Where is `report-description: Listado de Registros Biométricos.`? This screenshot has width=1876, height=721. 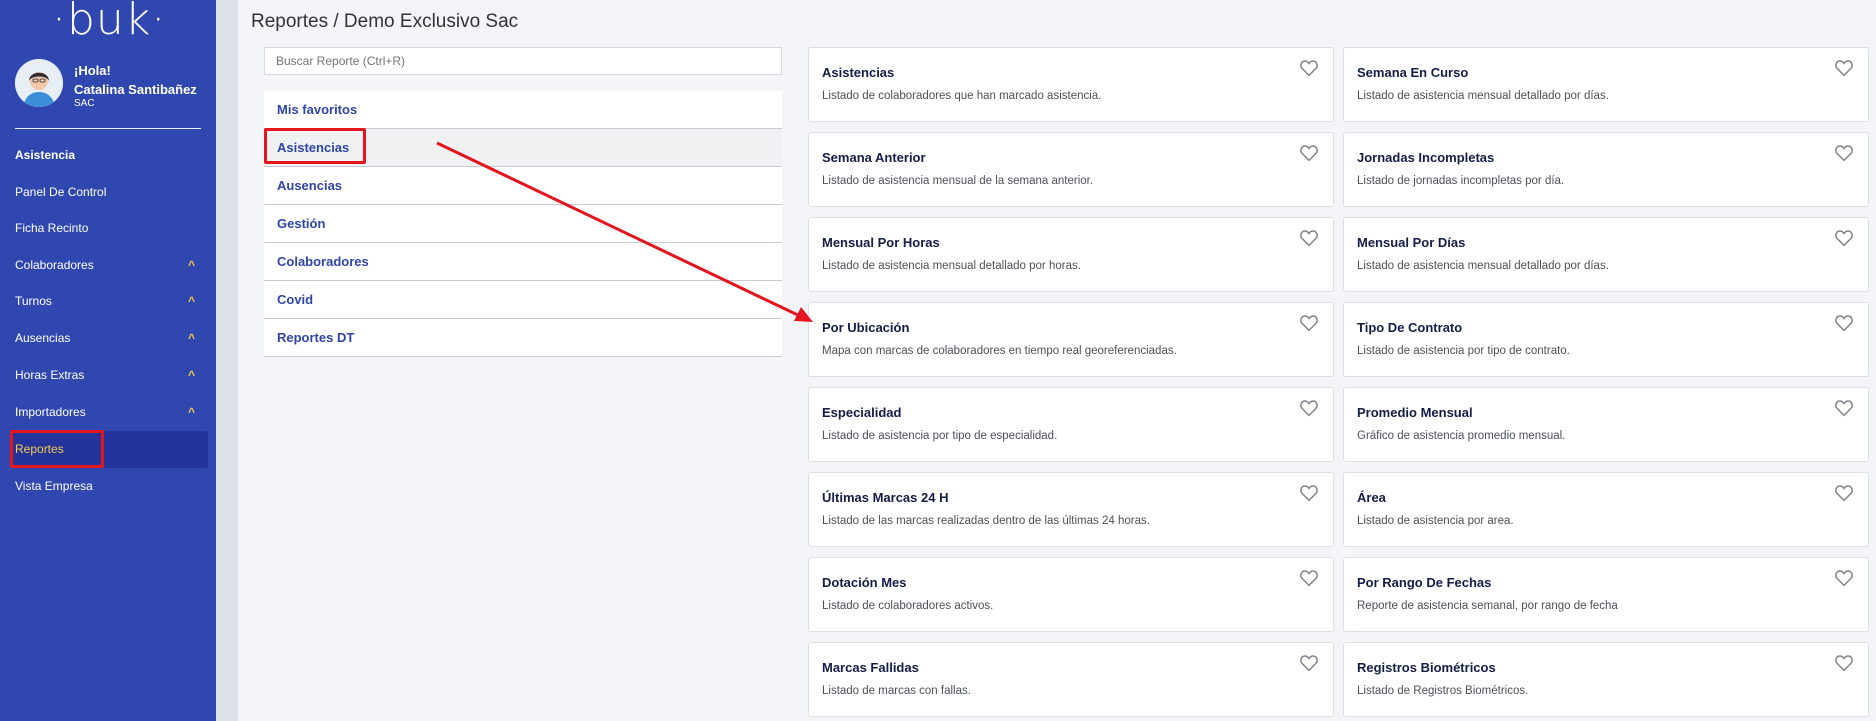
report-description: Listado de Registros Biométricos. is located at coordinates (1443, 691).